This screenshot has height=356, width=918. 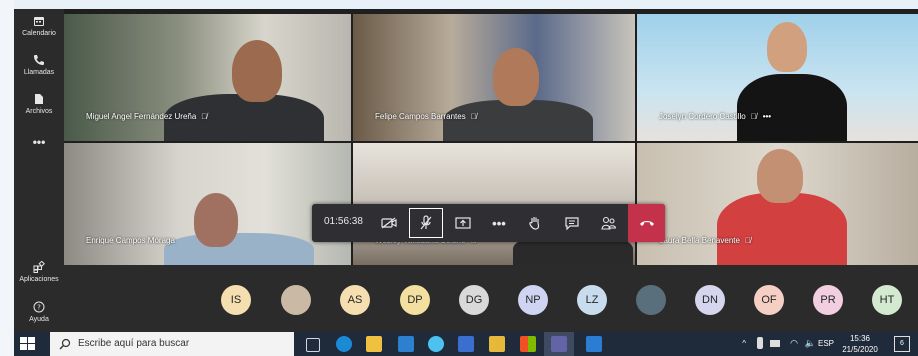 I want to click on rail-item-help: ? Ayuda, so click(x=39, y=312).